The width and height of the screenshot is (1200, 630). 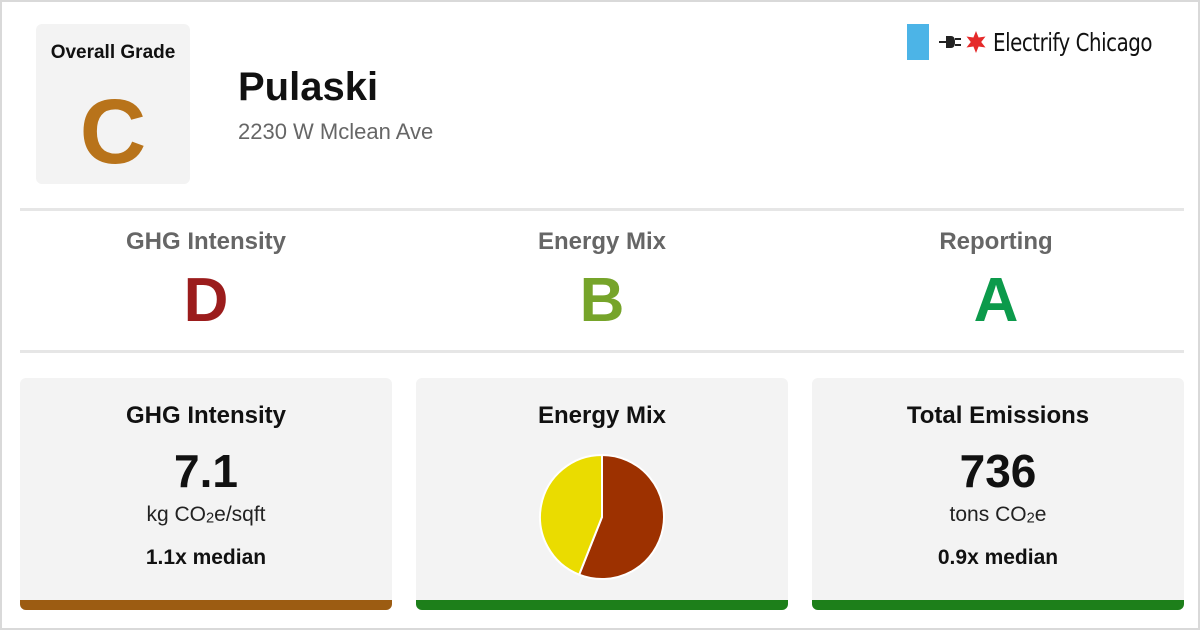 What do you see at coordinates (602, 351) in the screenshot?
I see `divider-bottom` at bounding box center [602, 351].